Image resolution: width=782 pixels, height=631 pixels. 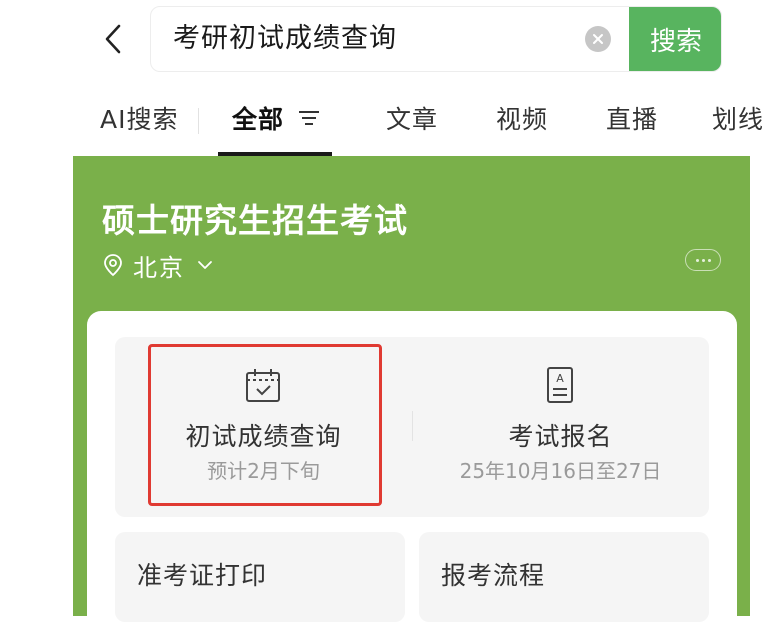 I want to click on location-selector: 北京, so click(x=158, y=265).